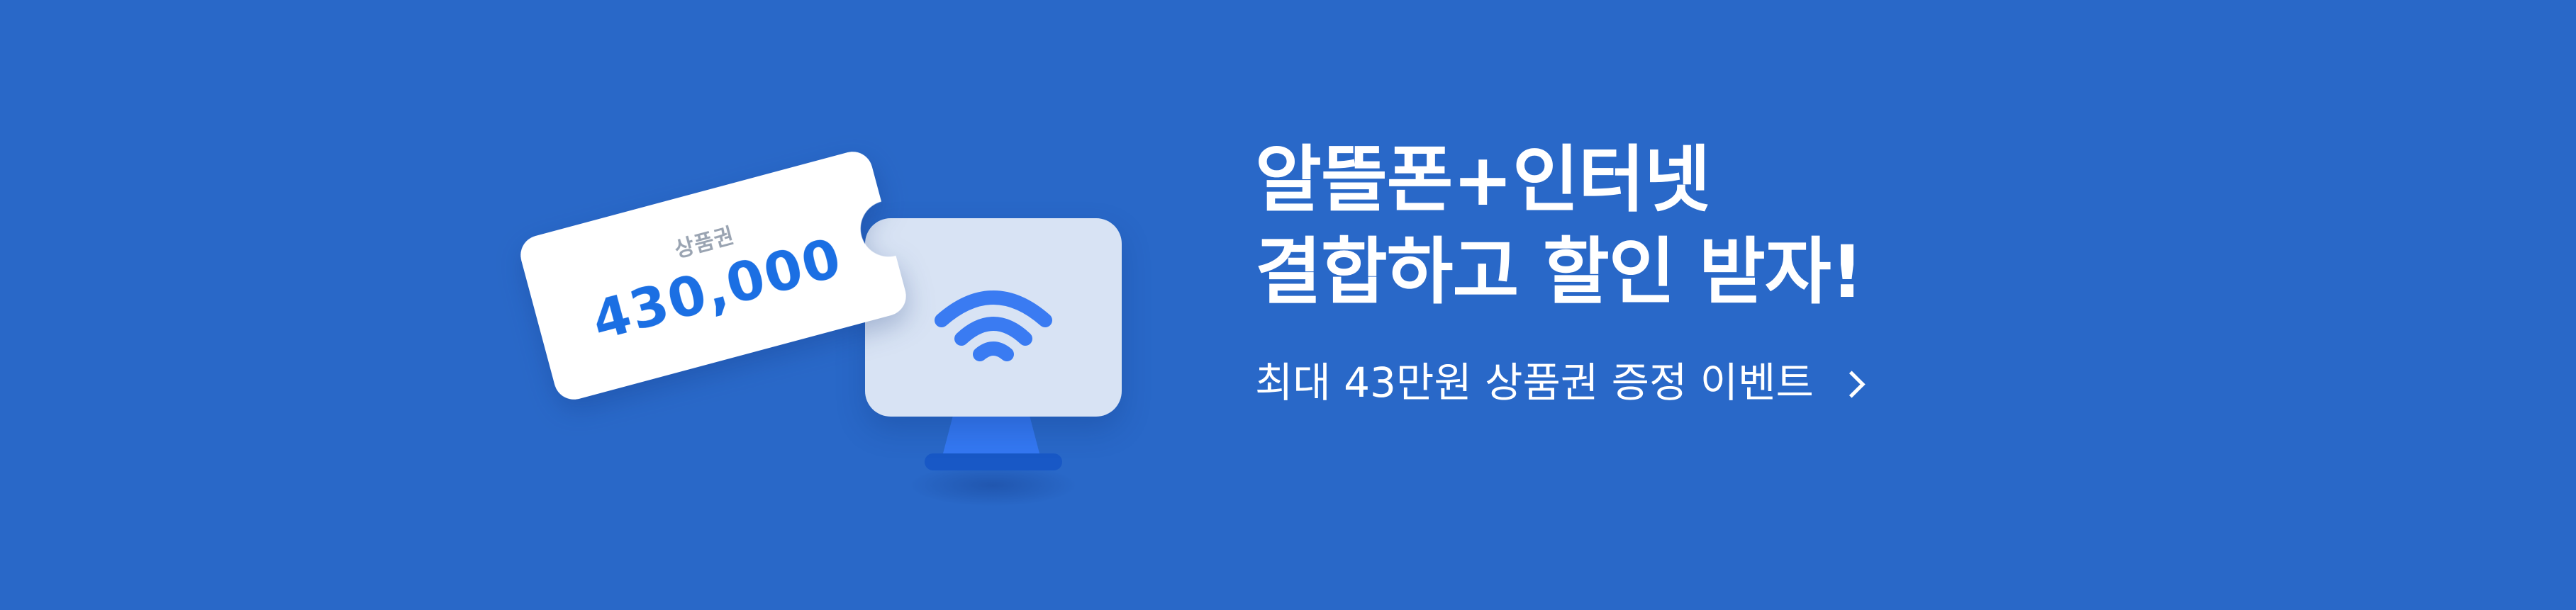  Describe the element at coordinates (993, 325) in the screenshot. I see `wifi-icon` at that location.